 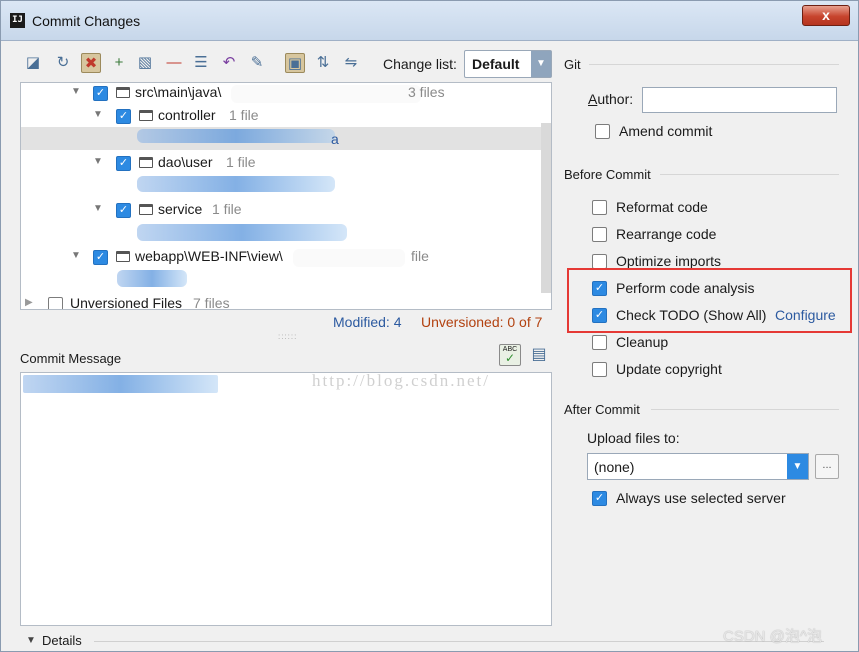 I want to click on optimize-imports-label: Optimize imports, so click(x=669, y=261).